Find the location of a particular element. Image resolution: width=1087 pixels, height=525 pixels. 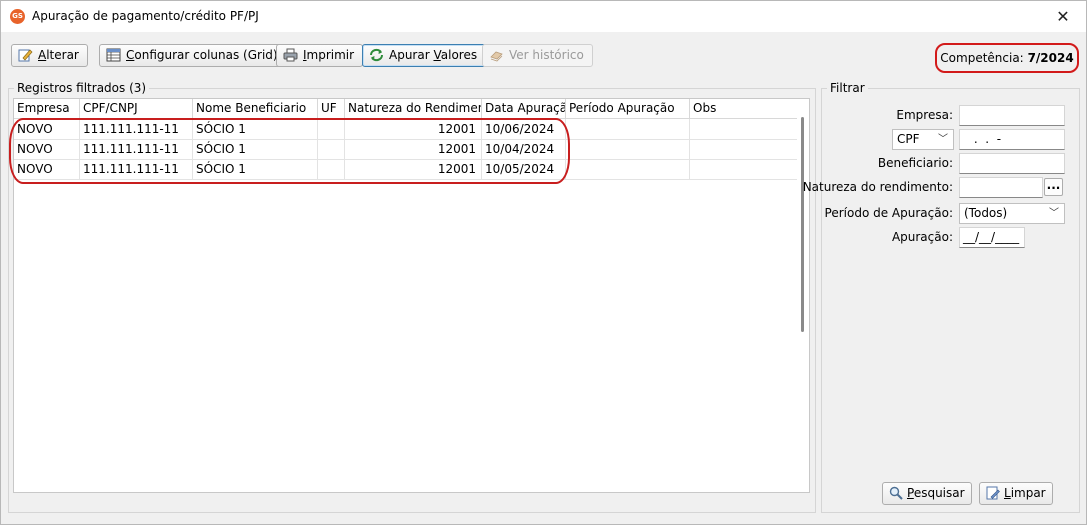

window-title: Apuração de pagamento/crédito PF/PJ is located at coordinates (145, 16).